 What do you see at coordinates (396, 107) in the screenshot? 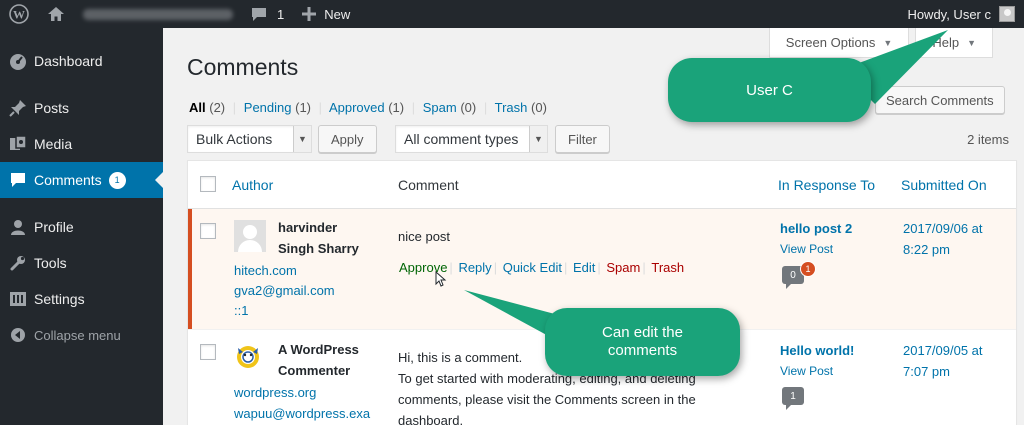
I see `filter-approved-count: (1)` at bounding box center [396, 107].